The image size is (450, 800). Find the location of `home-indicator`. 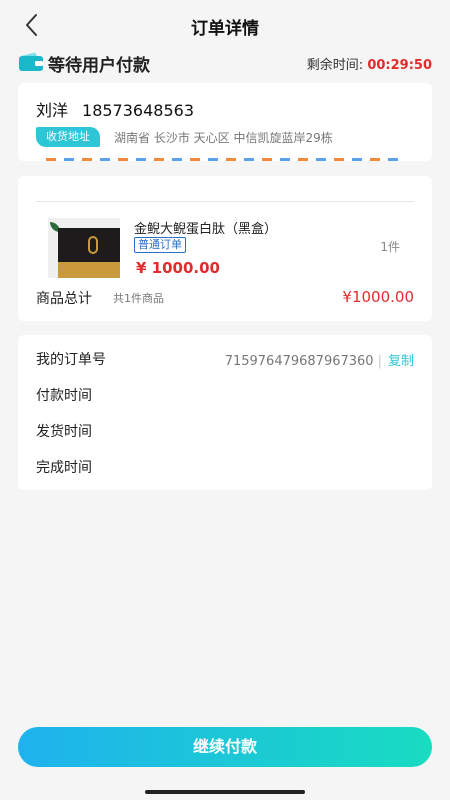

home-indicator is located at coordinates (225, 792).